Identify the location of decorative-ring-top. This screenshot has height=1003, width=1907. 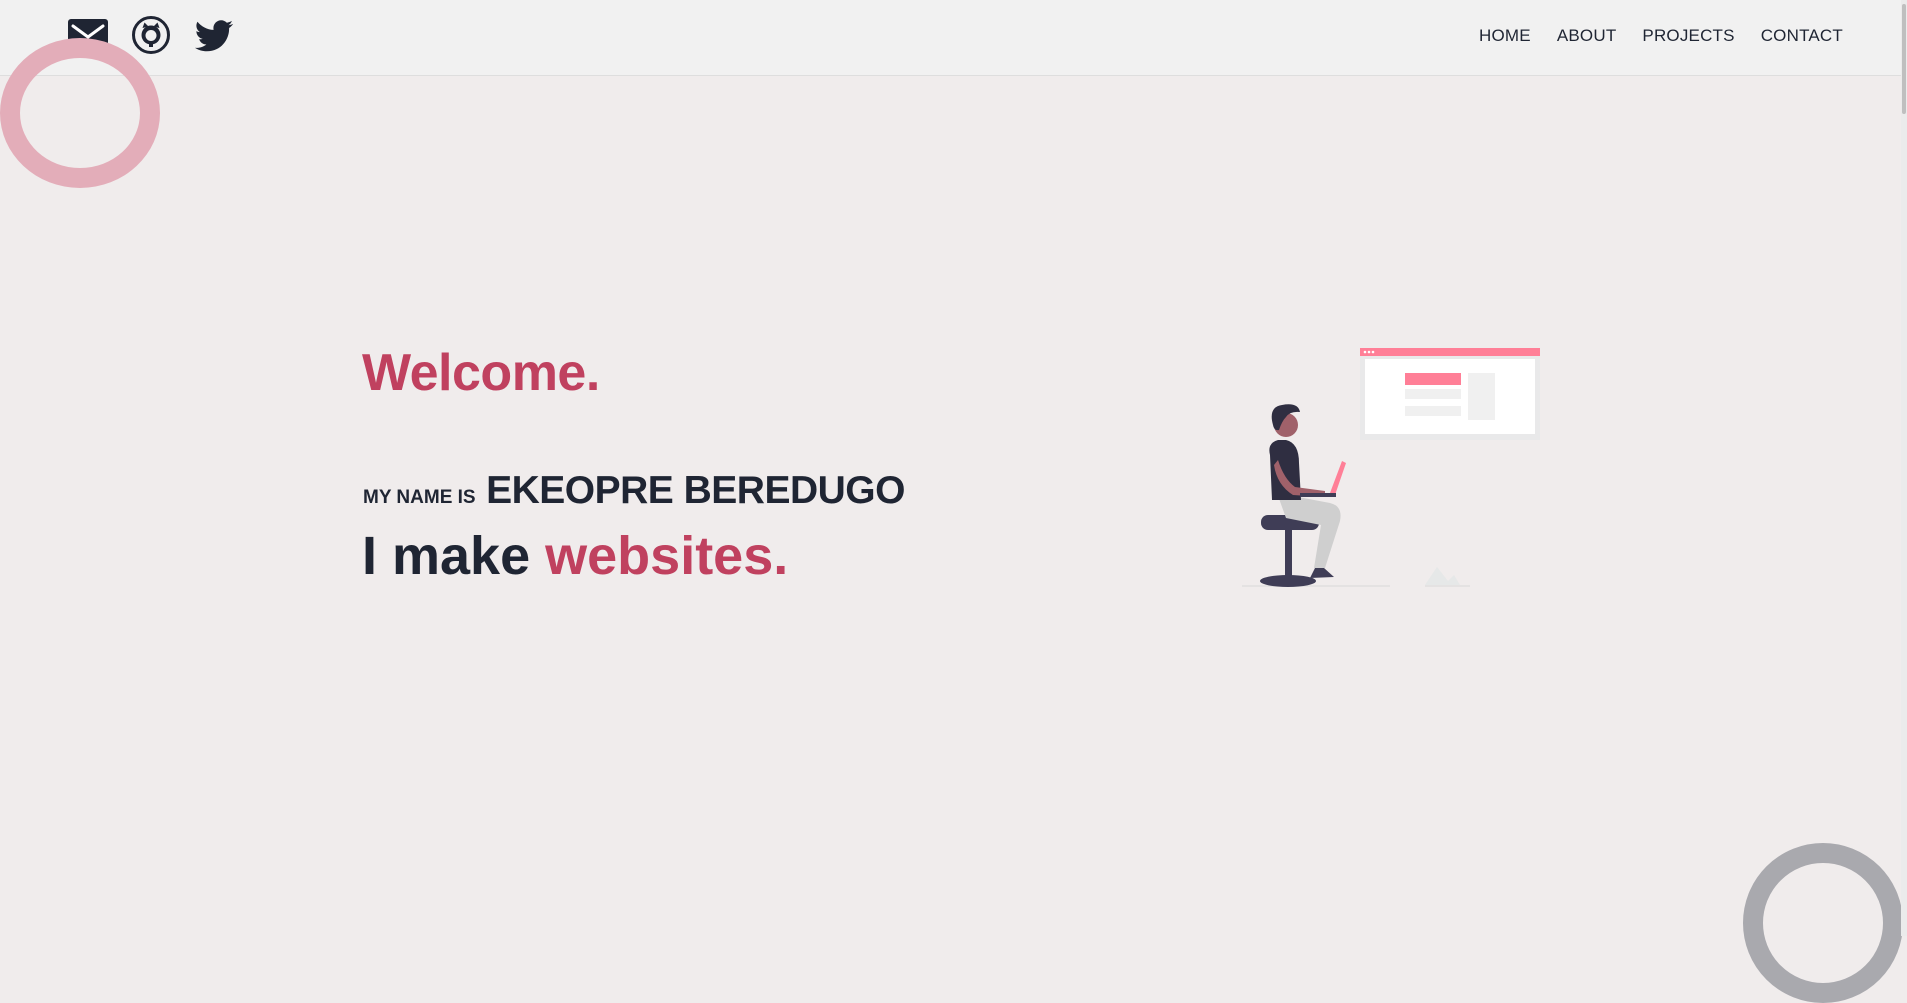
(80, 113).